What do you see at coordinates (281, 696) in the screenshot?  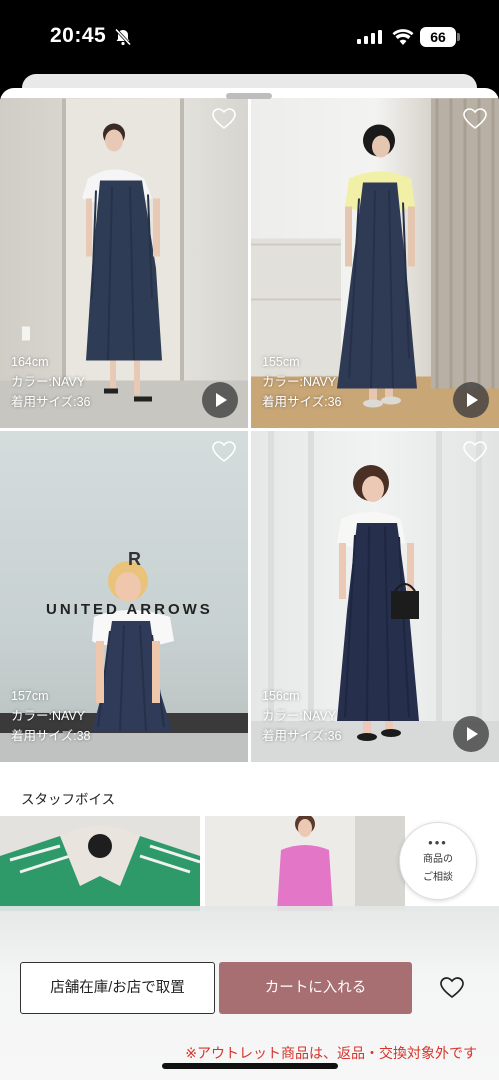 I see `model-height: 156cm` at bounding box center [281, 696].